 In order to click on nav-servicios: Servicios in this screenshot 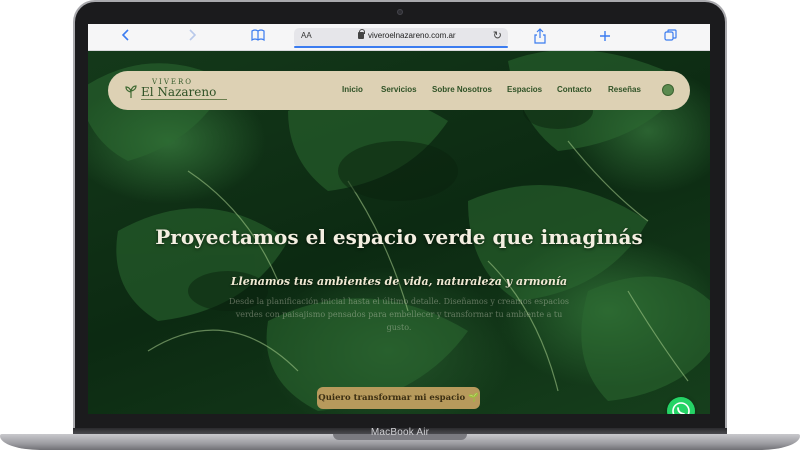, I will do `click(399, 89)`.